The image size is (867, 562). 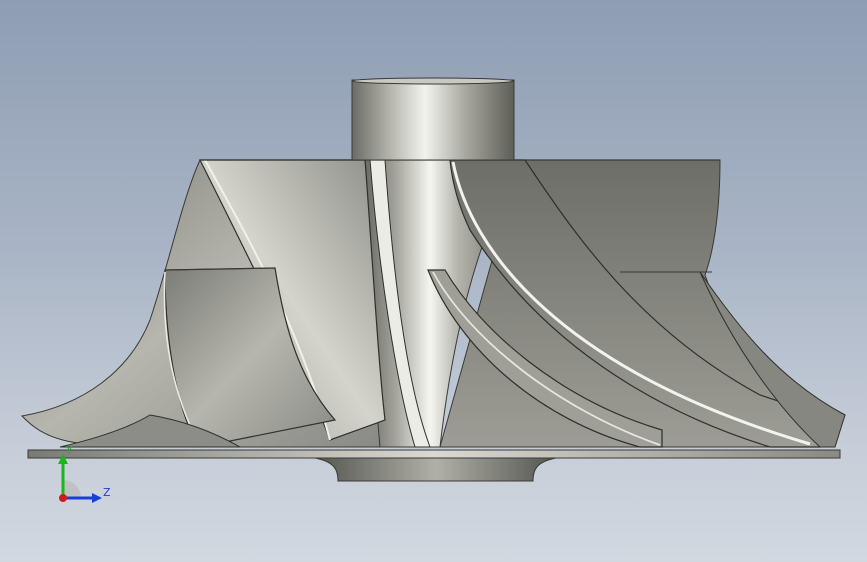 What do you see at coordinates (107, 492) in the screenshot?
I see `z-axis-label: Z` at bounding box center [107, 492].